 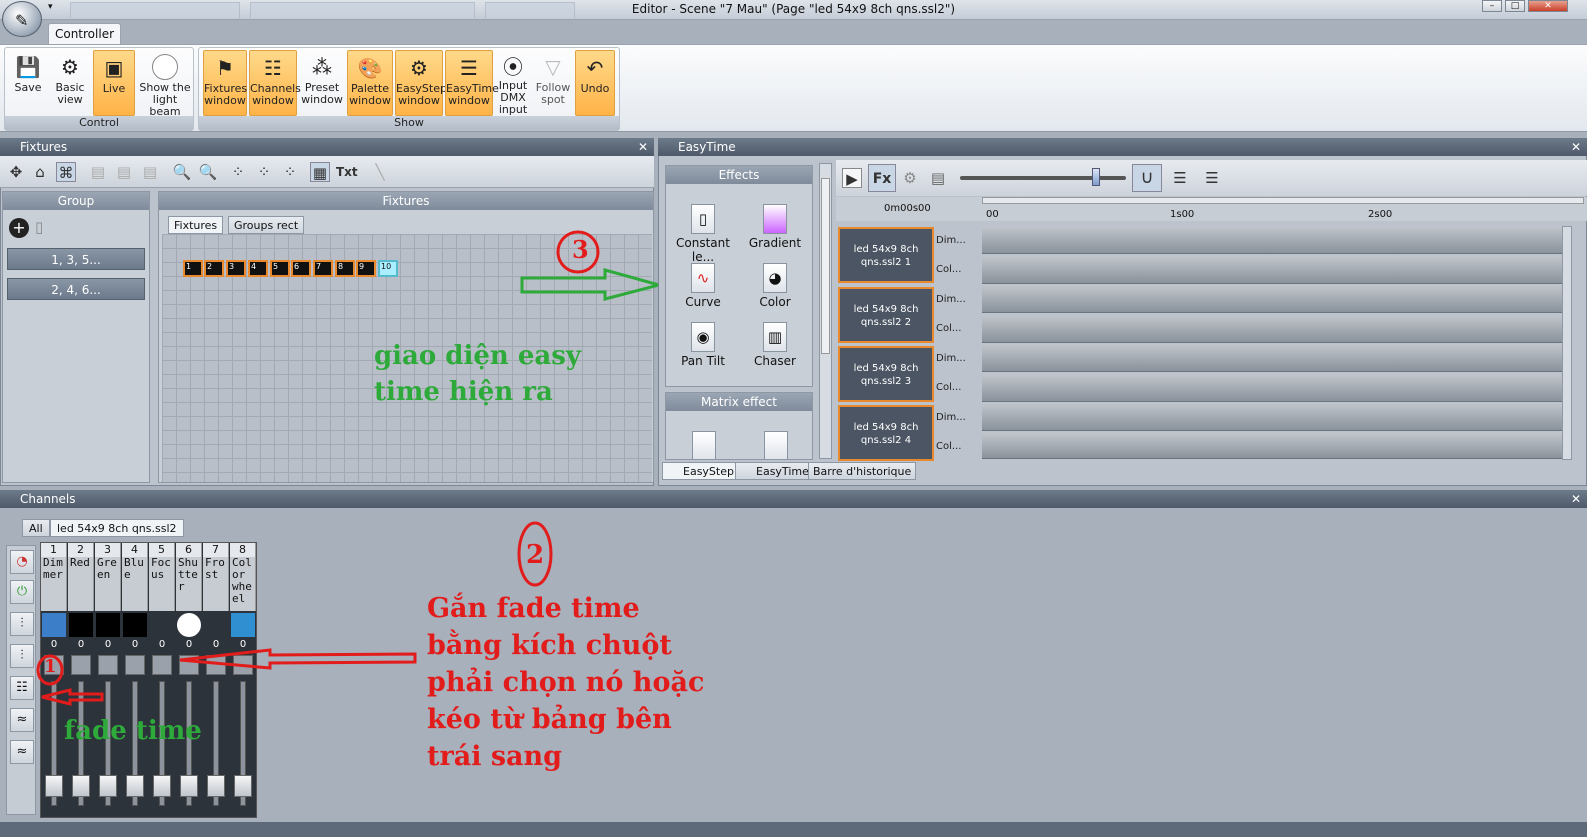 I want to click on app-menu-button: ✎, so click(x=22, y=19).